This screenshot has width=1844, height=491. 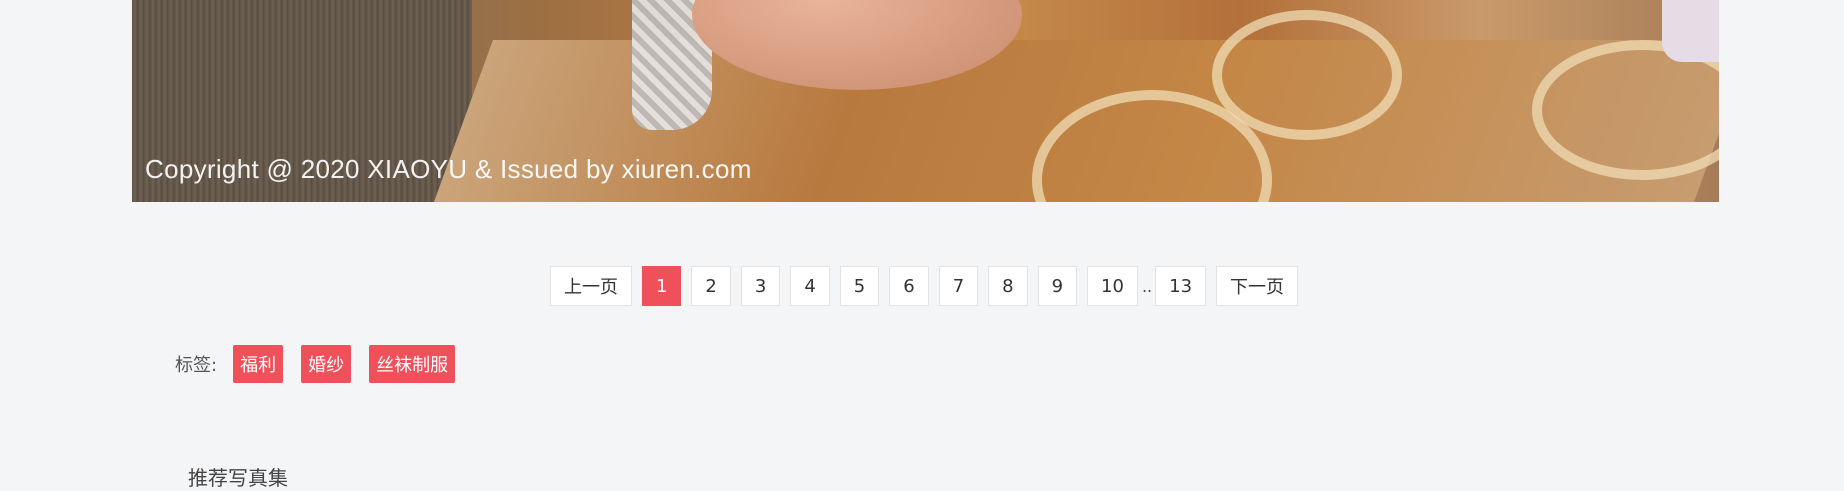 I want to click on pagination: 上一页 1 2 3 4 5 6 7 8 9 10 .. 13 下一页, so click(x=922, y=286).